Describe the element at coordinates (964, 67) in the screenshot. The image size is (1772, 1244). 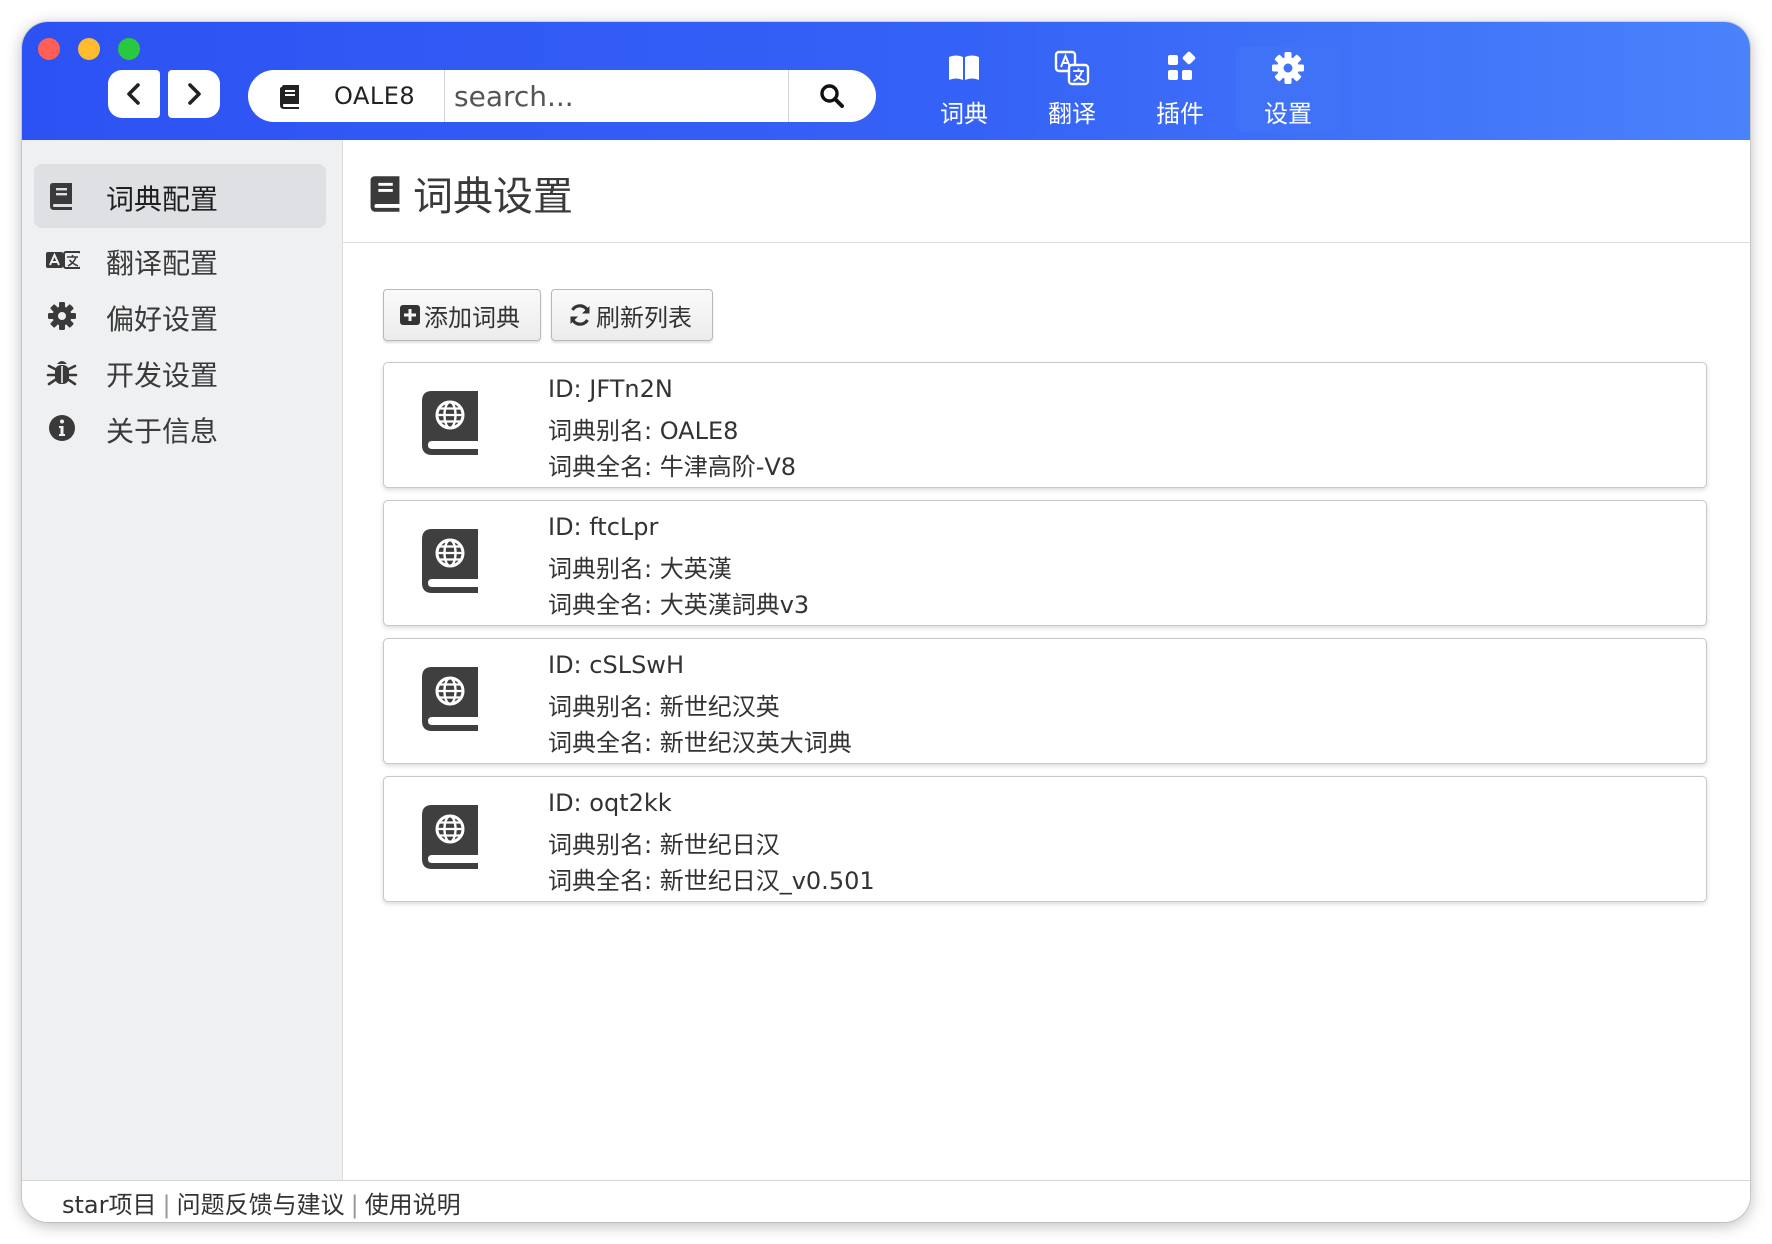
I see `book-open-icon` at that location.